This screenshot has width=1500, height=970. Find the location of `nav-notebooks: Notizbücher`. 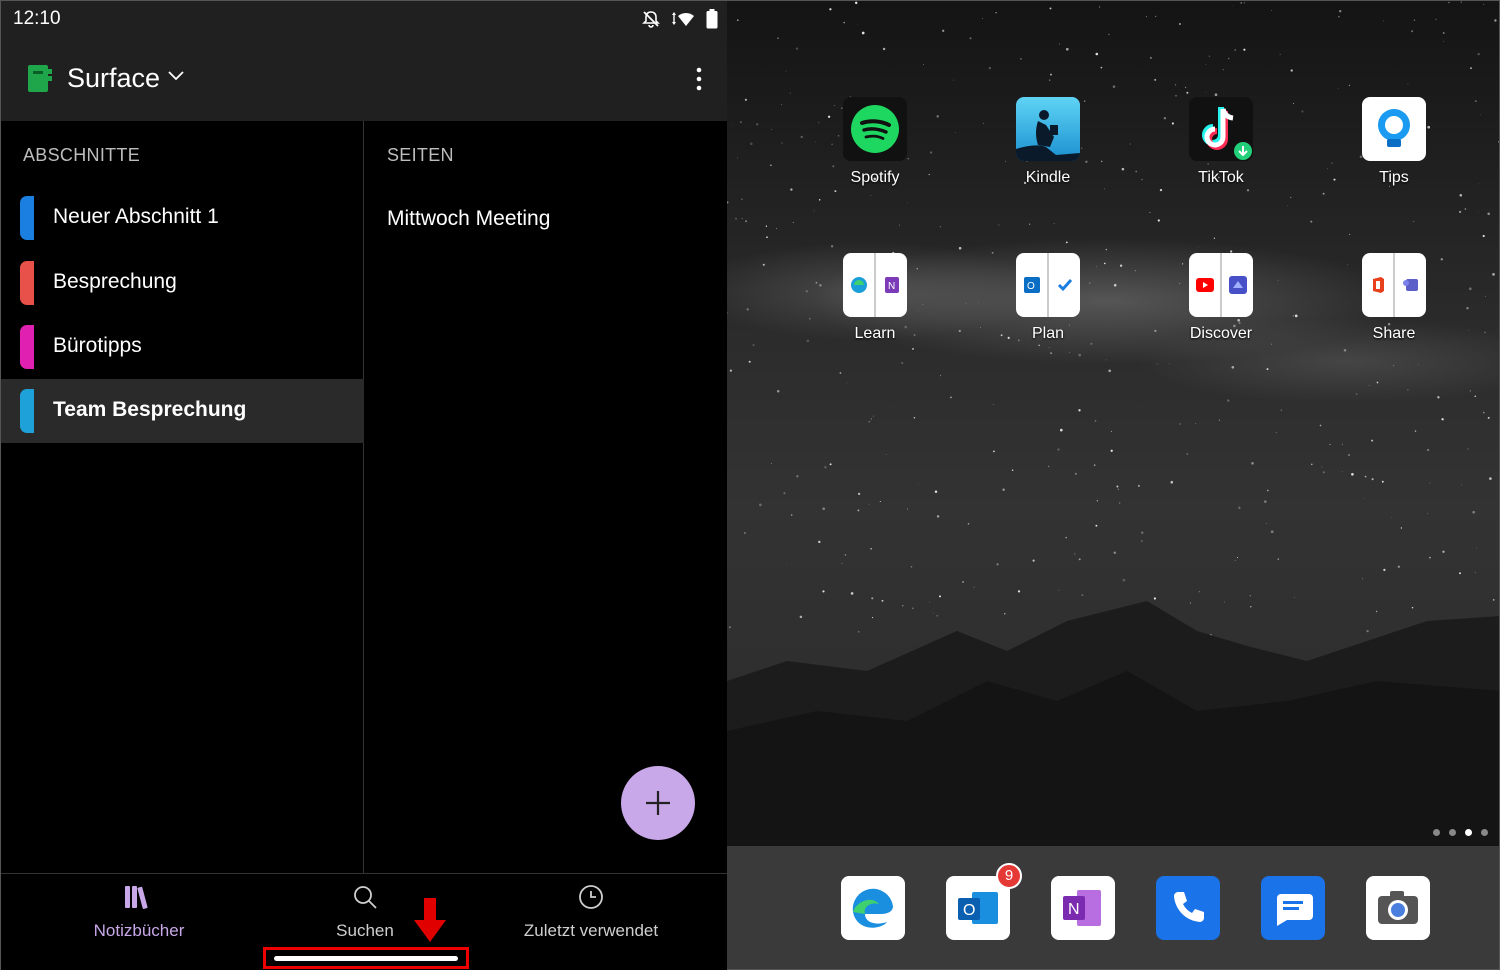

nav-notebooks: Notizbücher is located at coordinates (139, 912).